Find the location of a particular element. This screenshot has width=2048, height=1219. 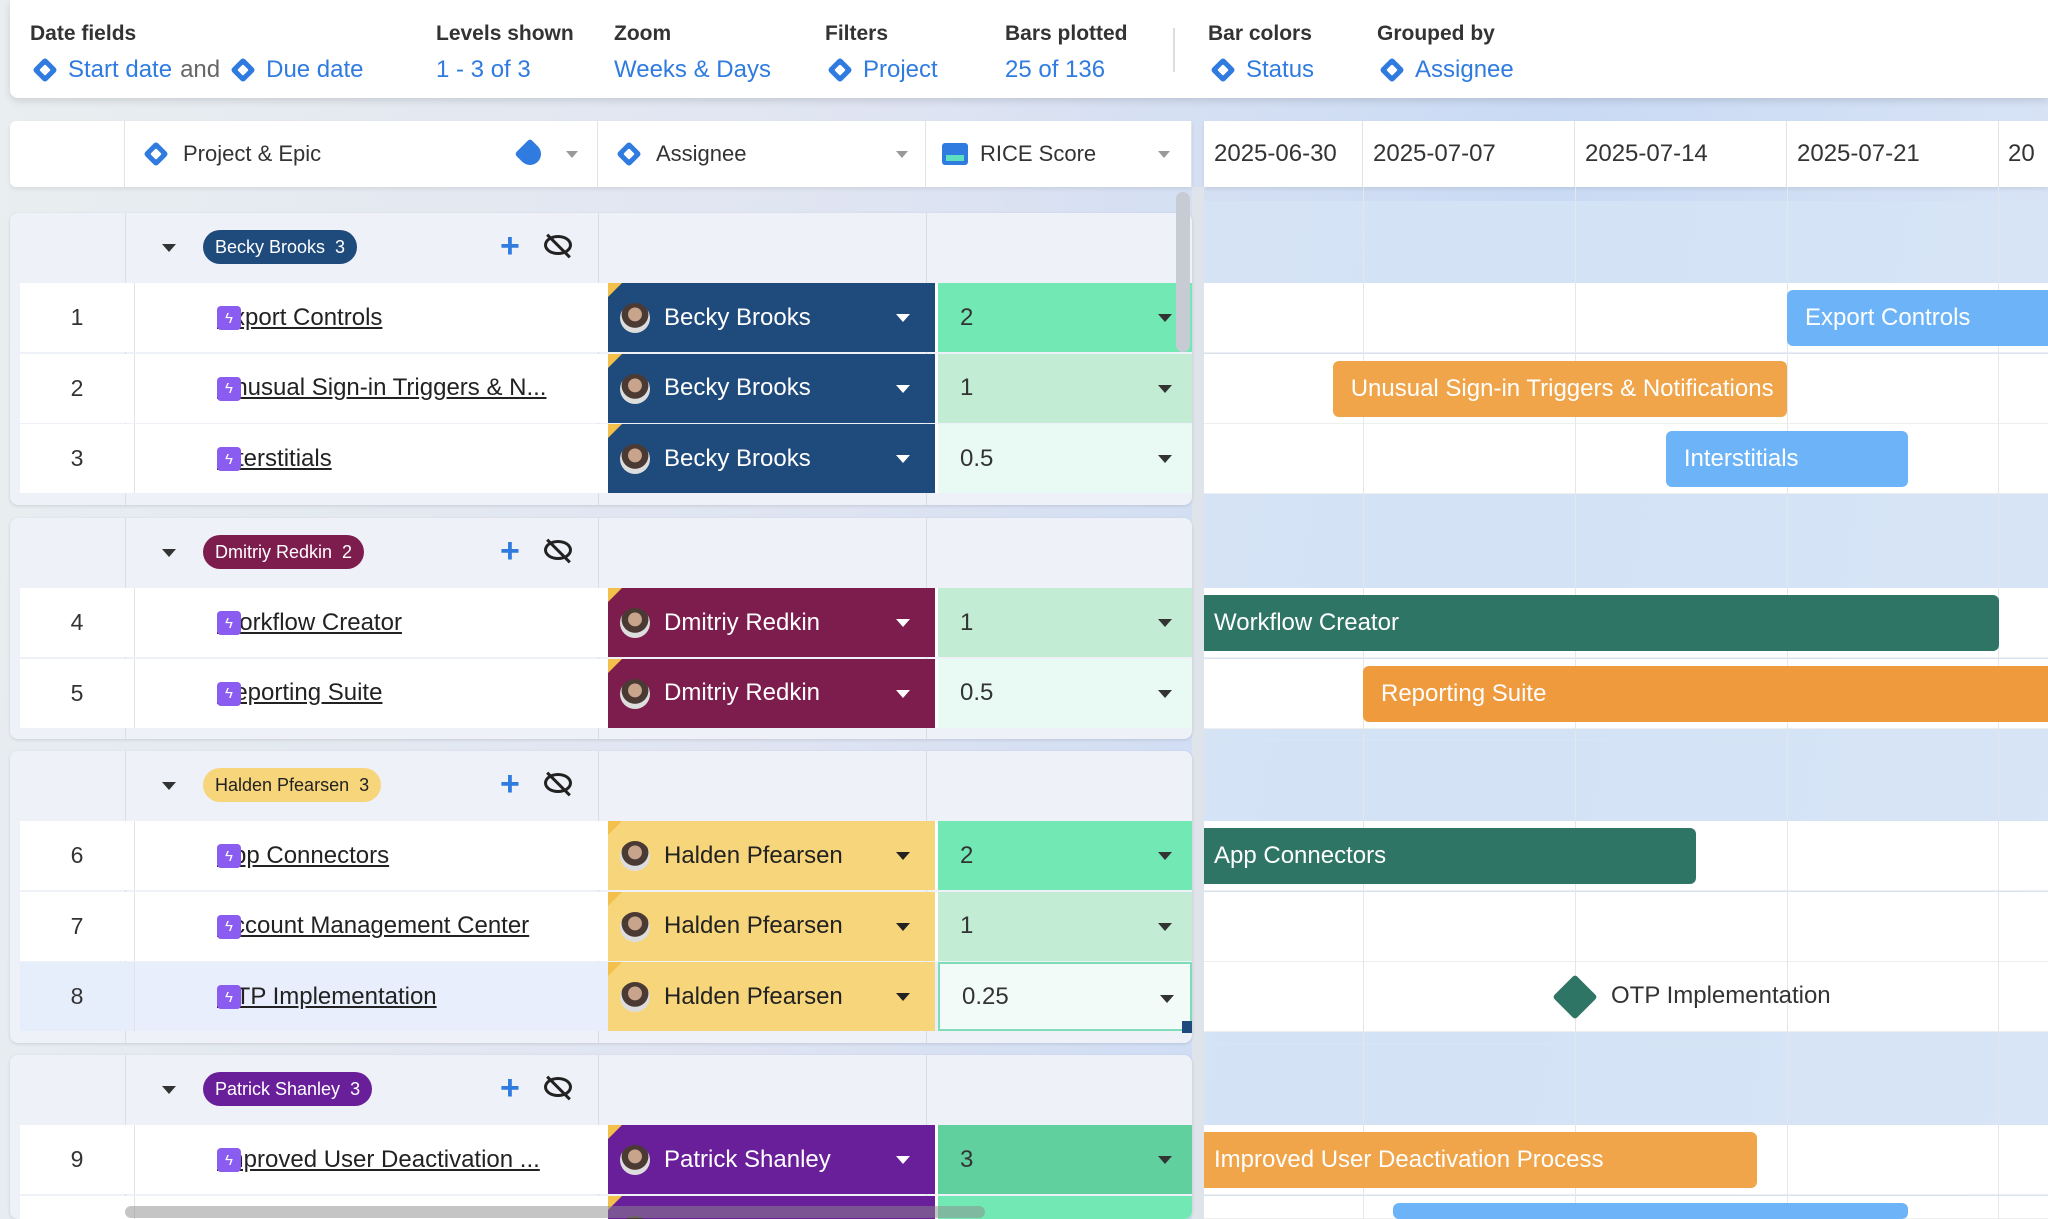

epic-title-link: Interstitials is located at coordinates (371, 458).